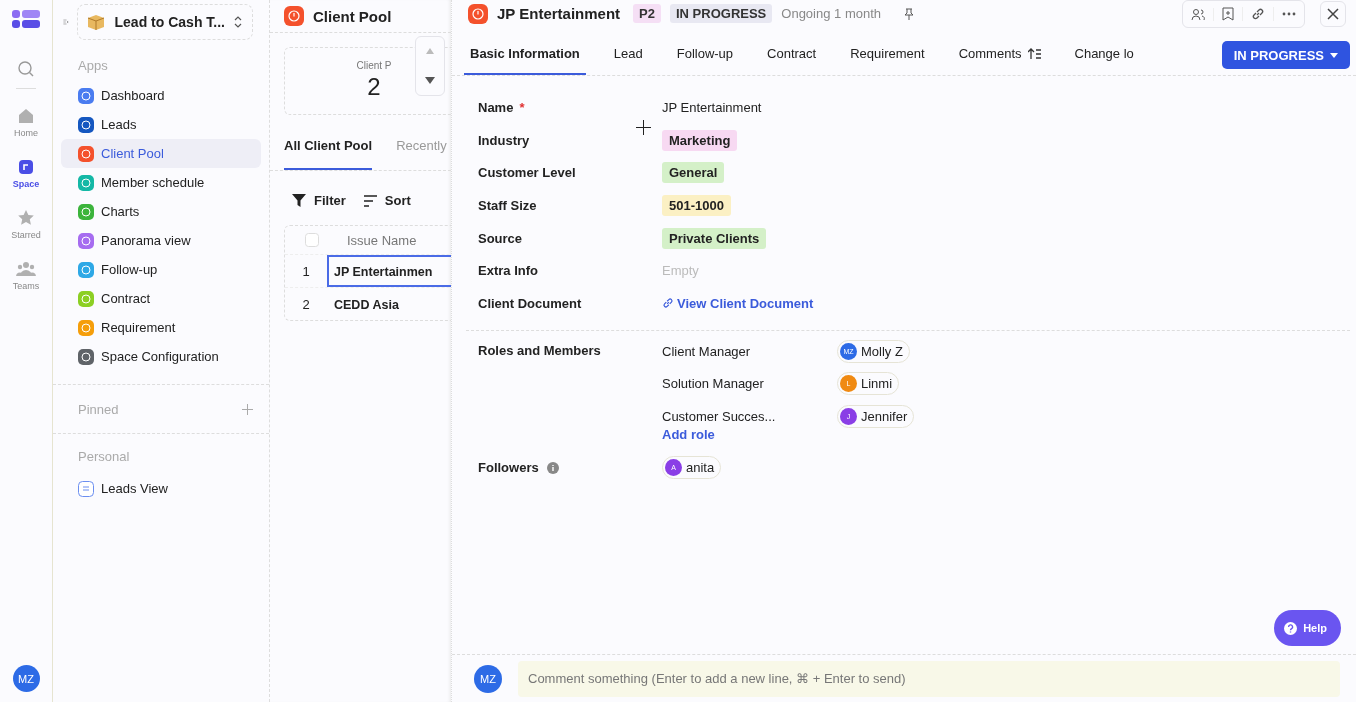 The width and height of the screenshot is (1356, 702). I want to click on app-item: Space Configuration, so click(161, 356).